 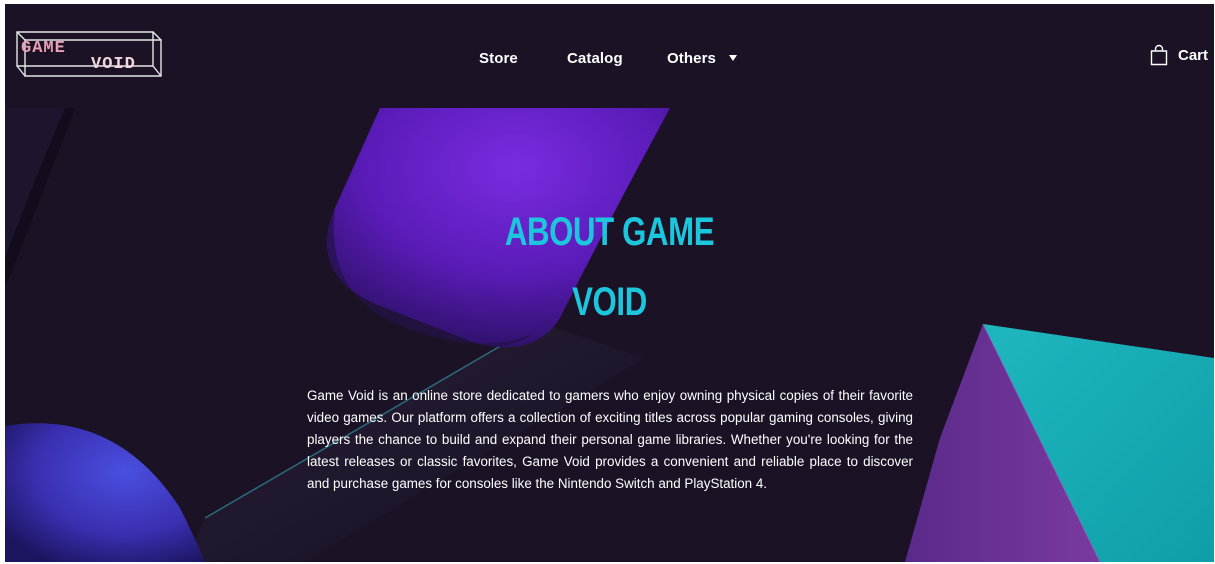 I want to click on about-title-line-2: VOID, so click(x=609, y=302).